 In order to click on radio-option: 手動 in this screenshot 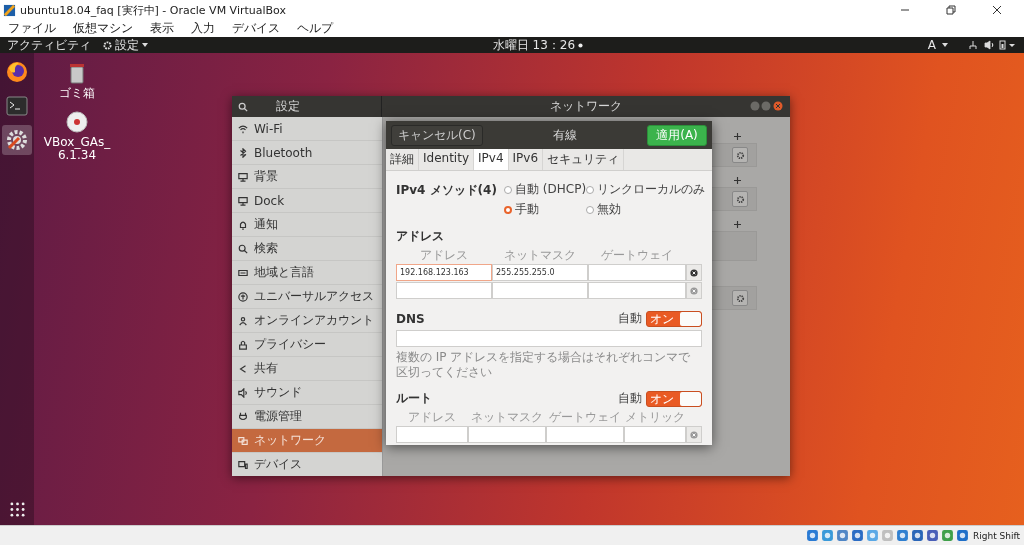, I will do `click(545, 209)`.